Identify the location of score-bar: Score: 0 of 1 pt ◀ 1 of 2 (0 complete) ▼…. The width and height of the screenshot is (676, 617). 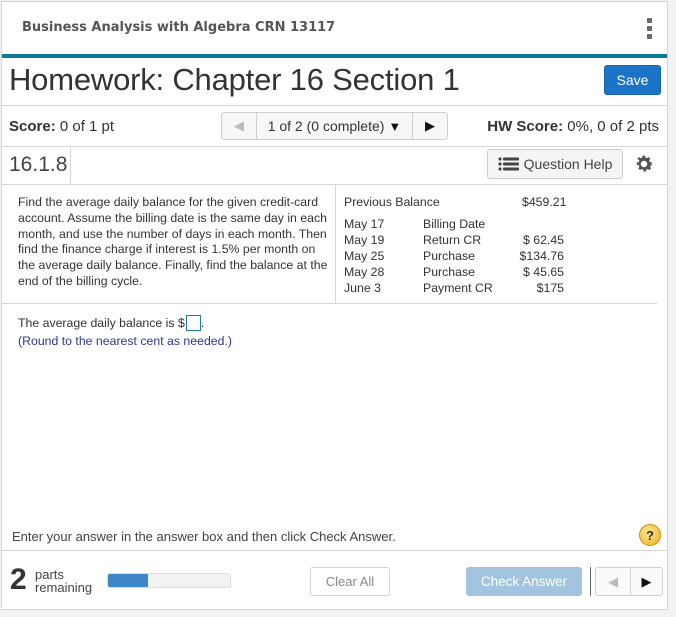
(334, 126).